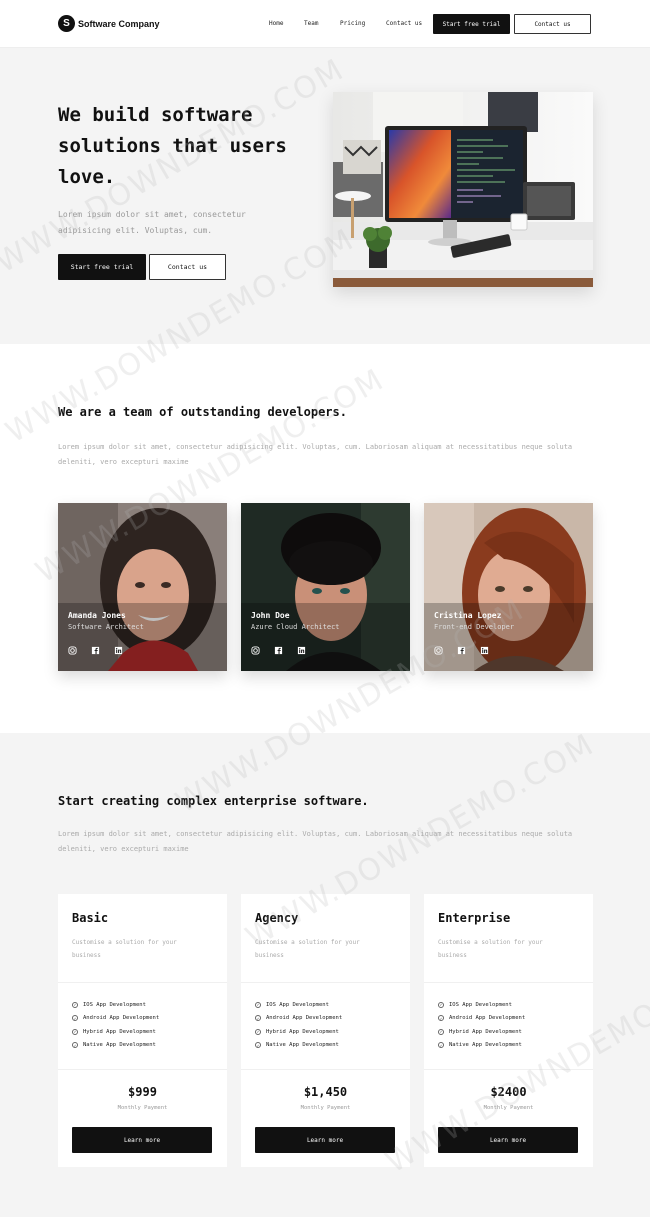 This screenshot has width=650, height=1217. I want to click on brand-name: Software Company, so click(119, 23).